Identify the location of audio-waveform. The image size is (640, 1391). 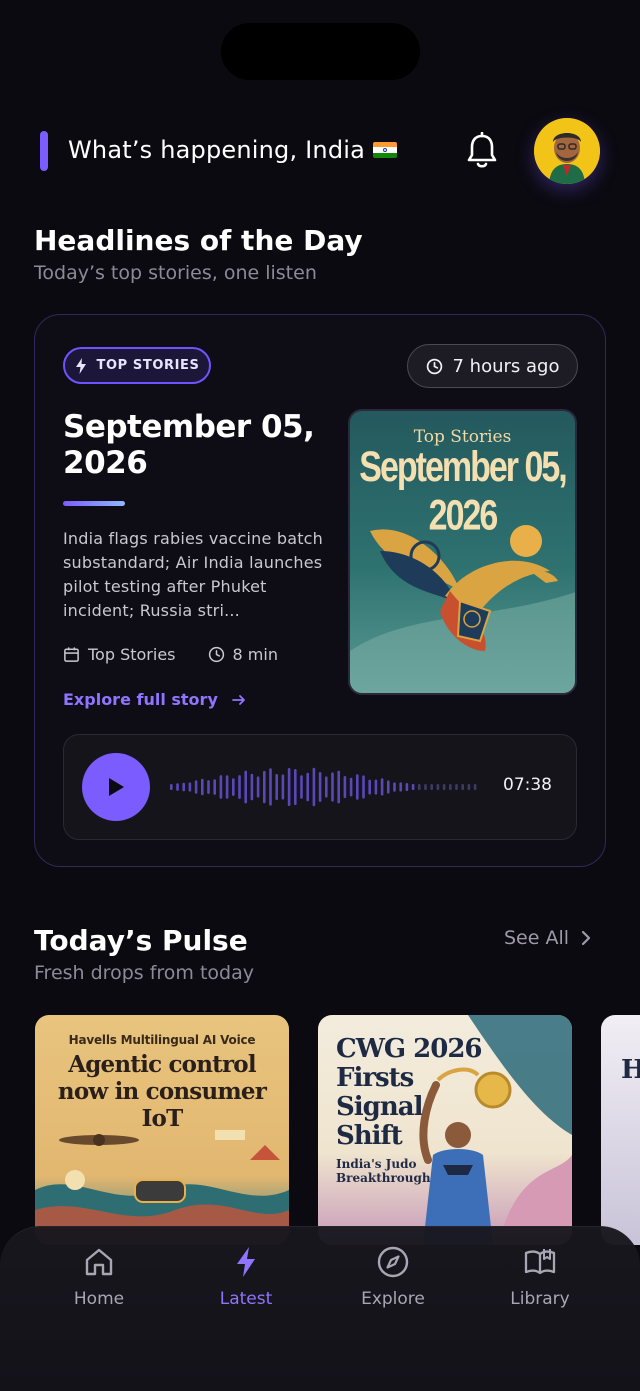
(325, 787).